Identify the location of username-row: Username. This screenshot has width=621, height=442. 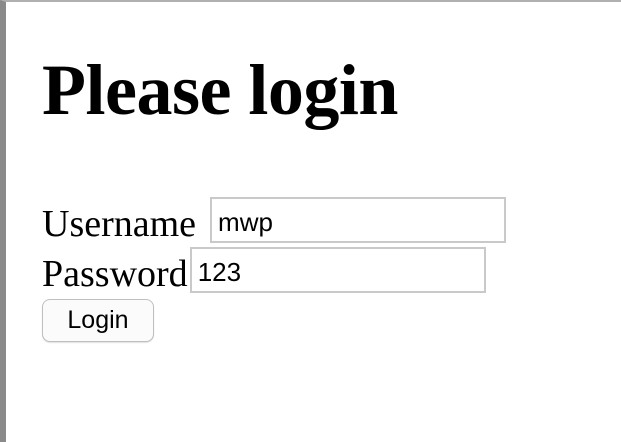
(274, 219).